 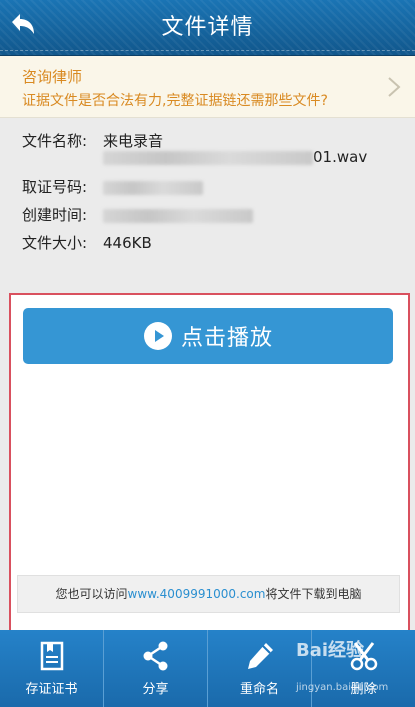 I want to click on scissors-icon, so click(x=363, y=656).